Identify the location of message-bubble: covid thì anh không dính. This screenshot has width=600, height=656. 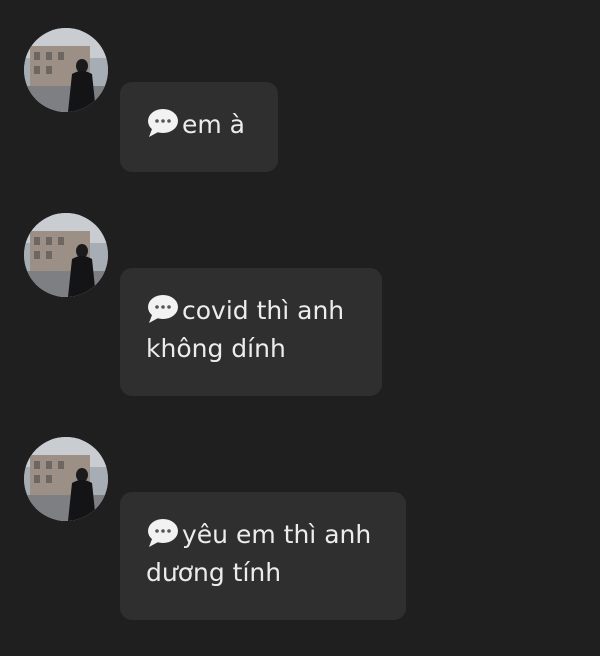
(251, 332).